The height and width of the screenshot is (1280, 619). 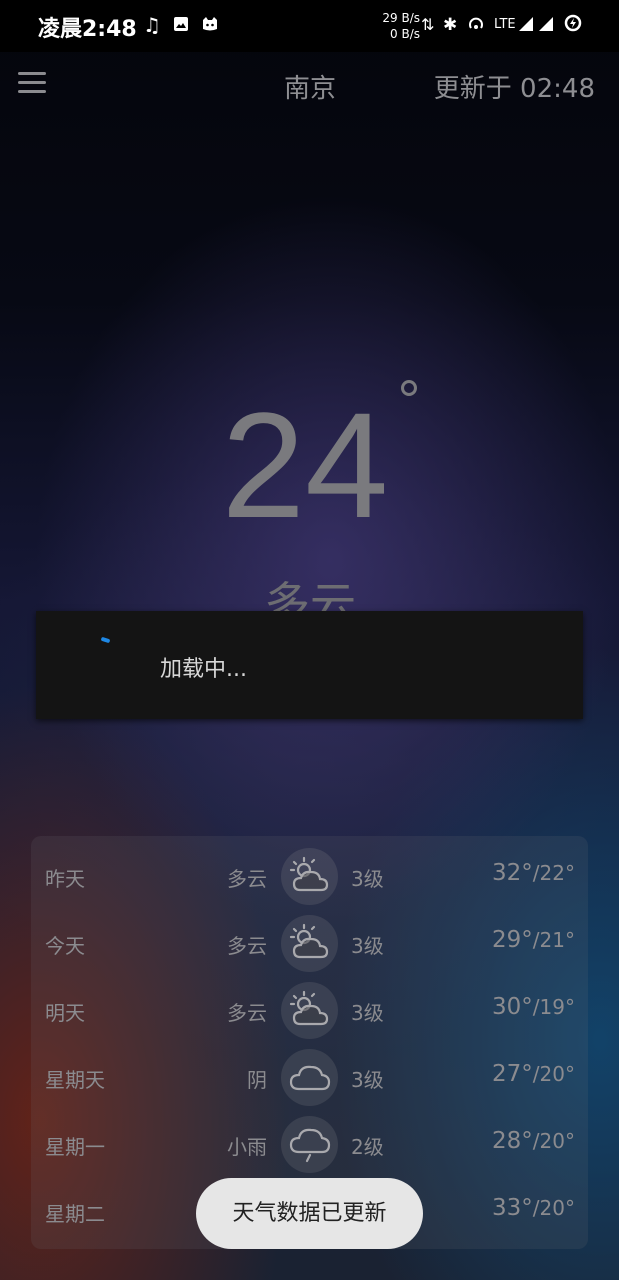 I want to click on forecast-temps: 29°/21°, so click(x=533, y=940).